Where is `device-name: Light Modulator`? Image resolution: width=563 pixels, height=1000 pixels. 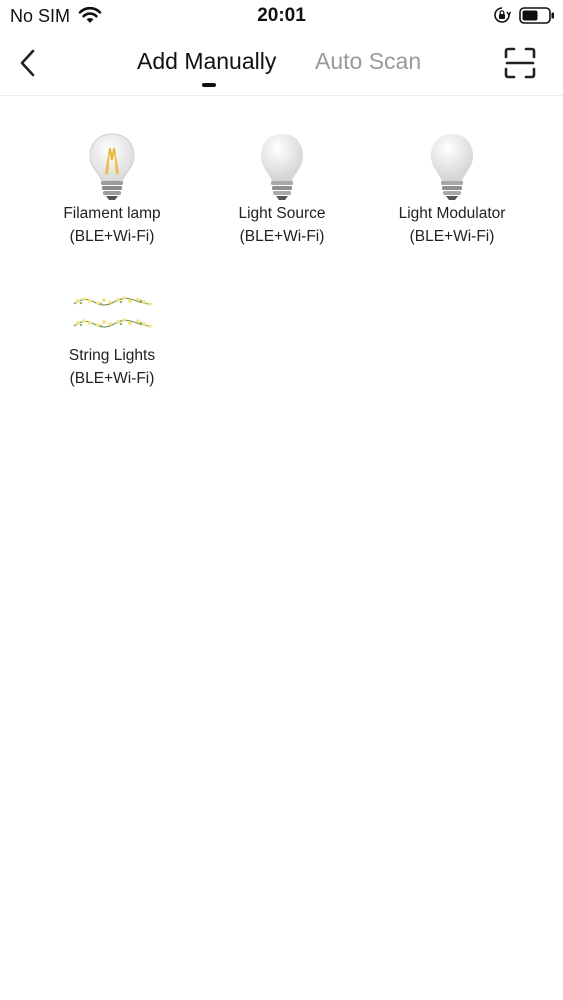
device-name: Light Modulator is located at coordinates (452, 213).